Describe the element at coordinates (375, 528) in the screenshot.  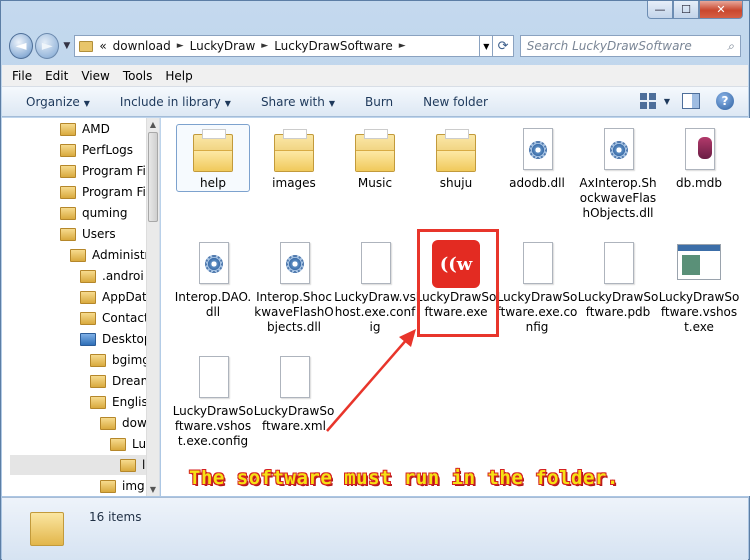
I see `status-bar: 16 items` at that location.